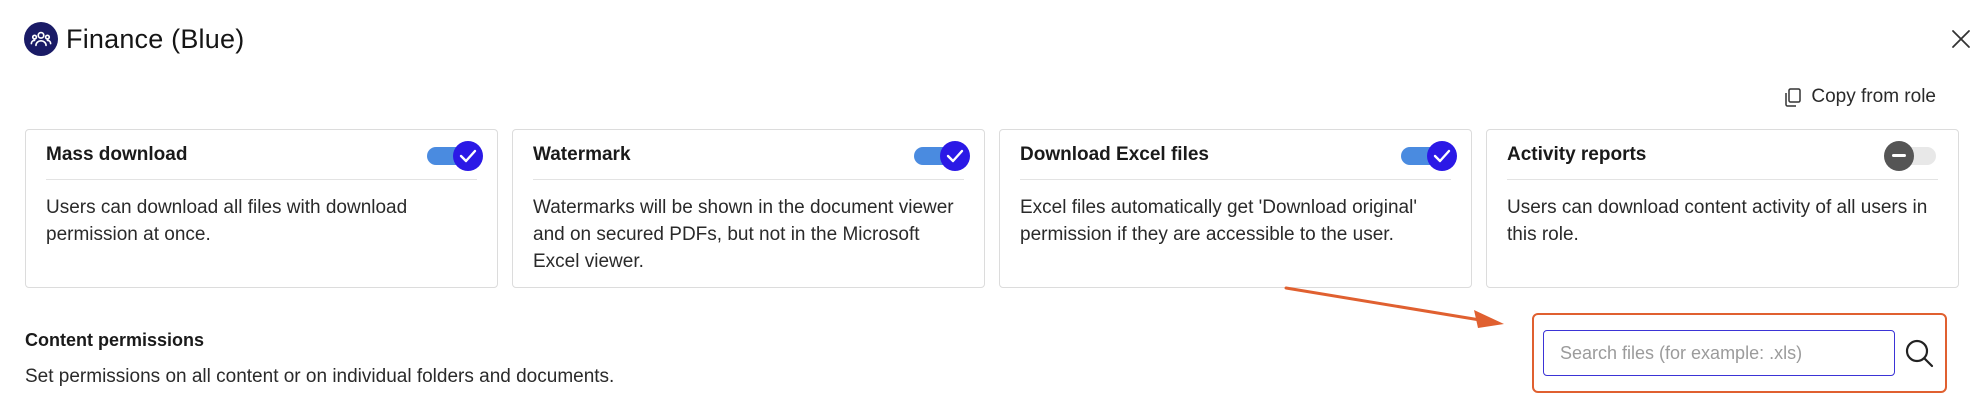 This screenshot has width=1986, height=402. I want to click on annotation-arrow-icon, so click(1394, 307).